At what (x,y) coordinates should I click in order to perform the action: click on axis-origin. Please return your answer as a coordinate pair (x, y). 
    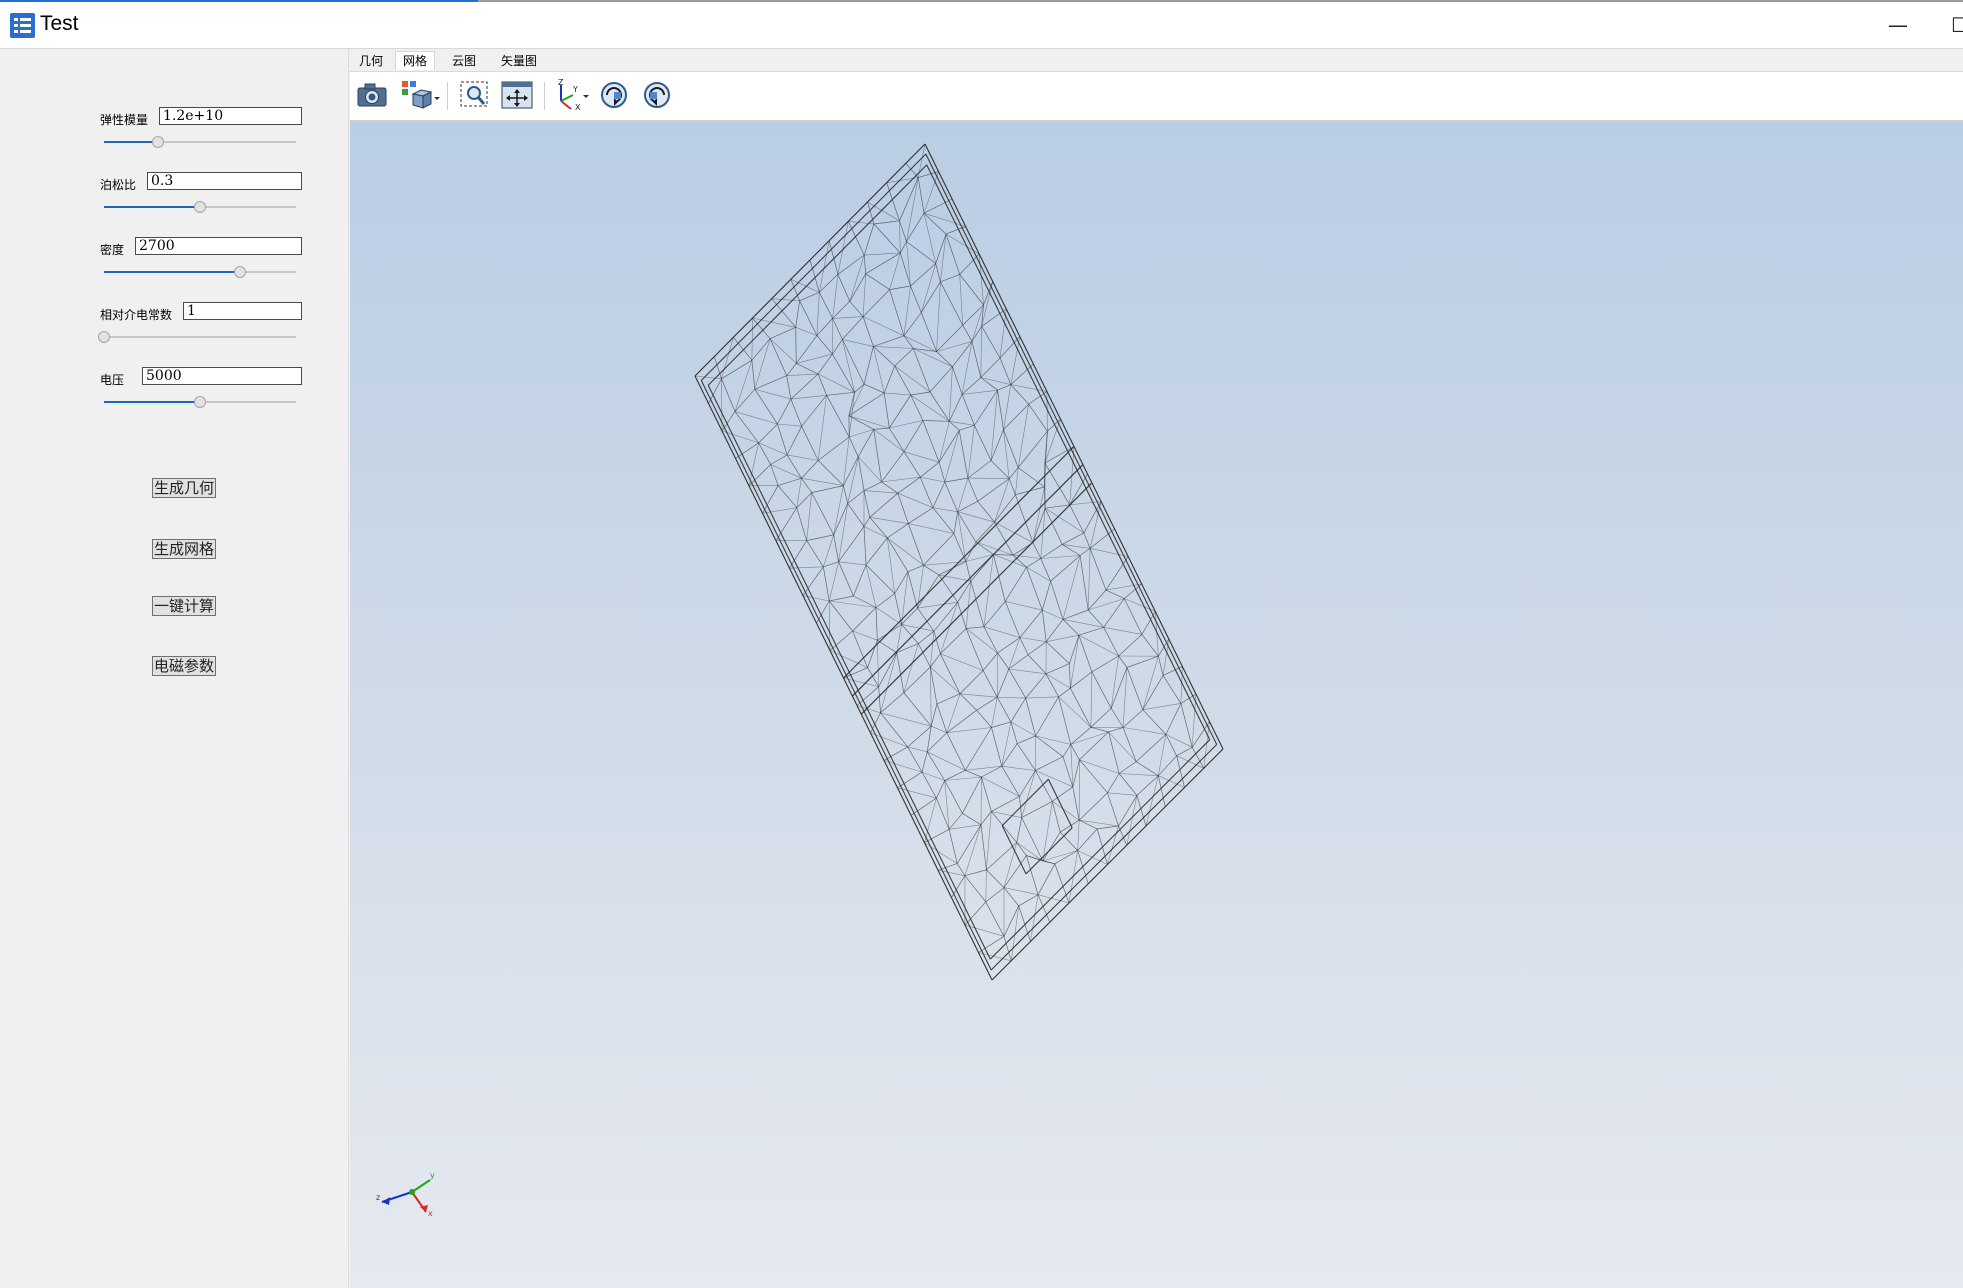
    Looking at the image, I should click on (412, 1192).